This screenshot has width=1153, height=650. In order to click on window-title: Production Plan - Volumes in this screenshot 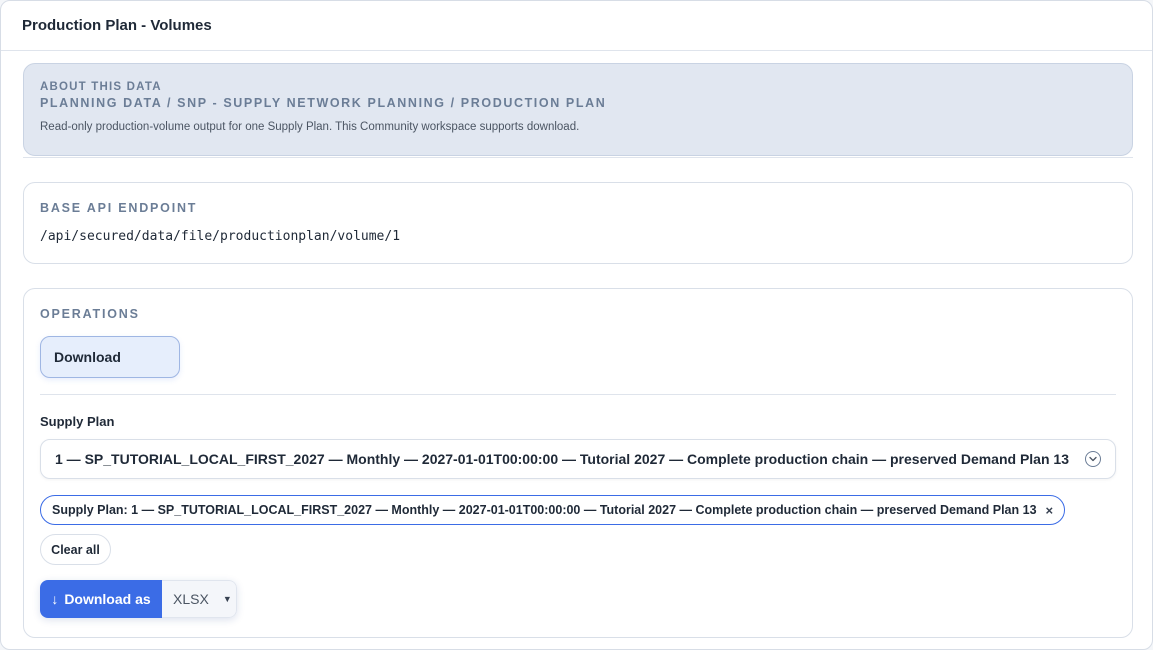, I will do `click(117, 25)`.